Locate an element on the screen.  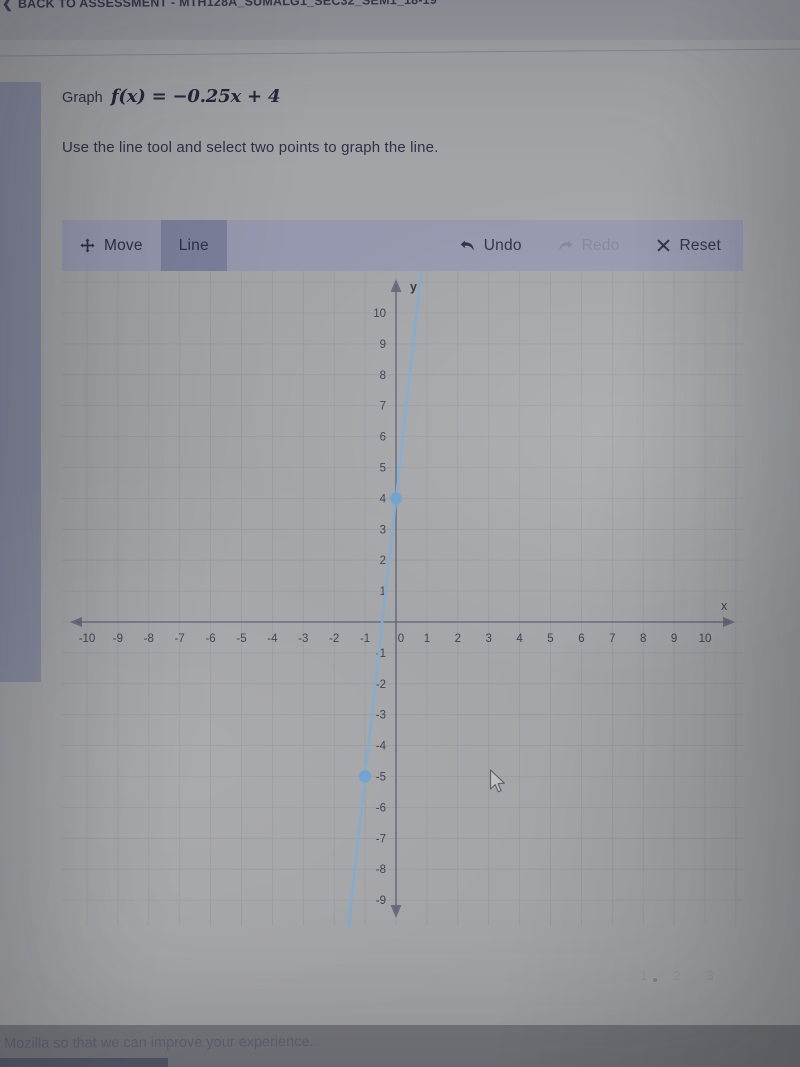
reset-button: Reset is located at coordinates (691, 245).